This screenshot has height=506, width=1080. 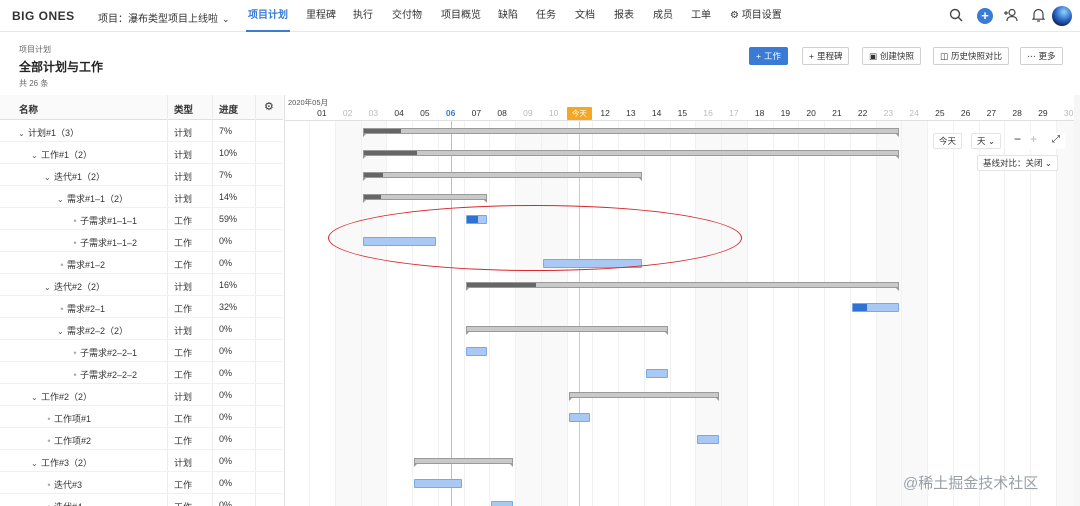 What do you see at coordinates (502, 113) in the screenshot?
I see `day-label: 08` at bounding box center [502, 113].